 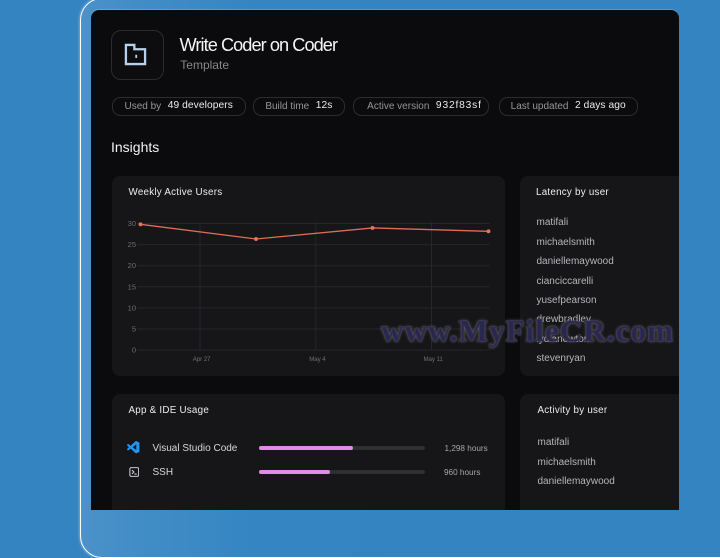 What do you see at coordinates (433, 359) in the screenshot?
I see `svg-text: May 11` at bounding box center [433, 359].